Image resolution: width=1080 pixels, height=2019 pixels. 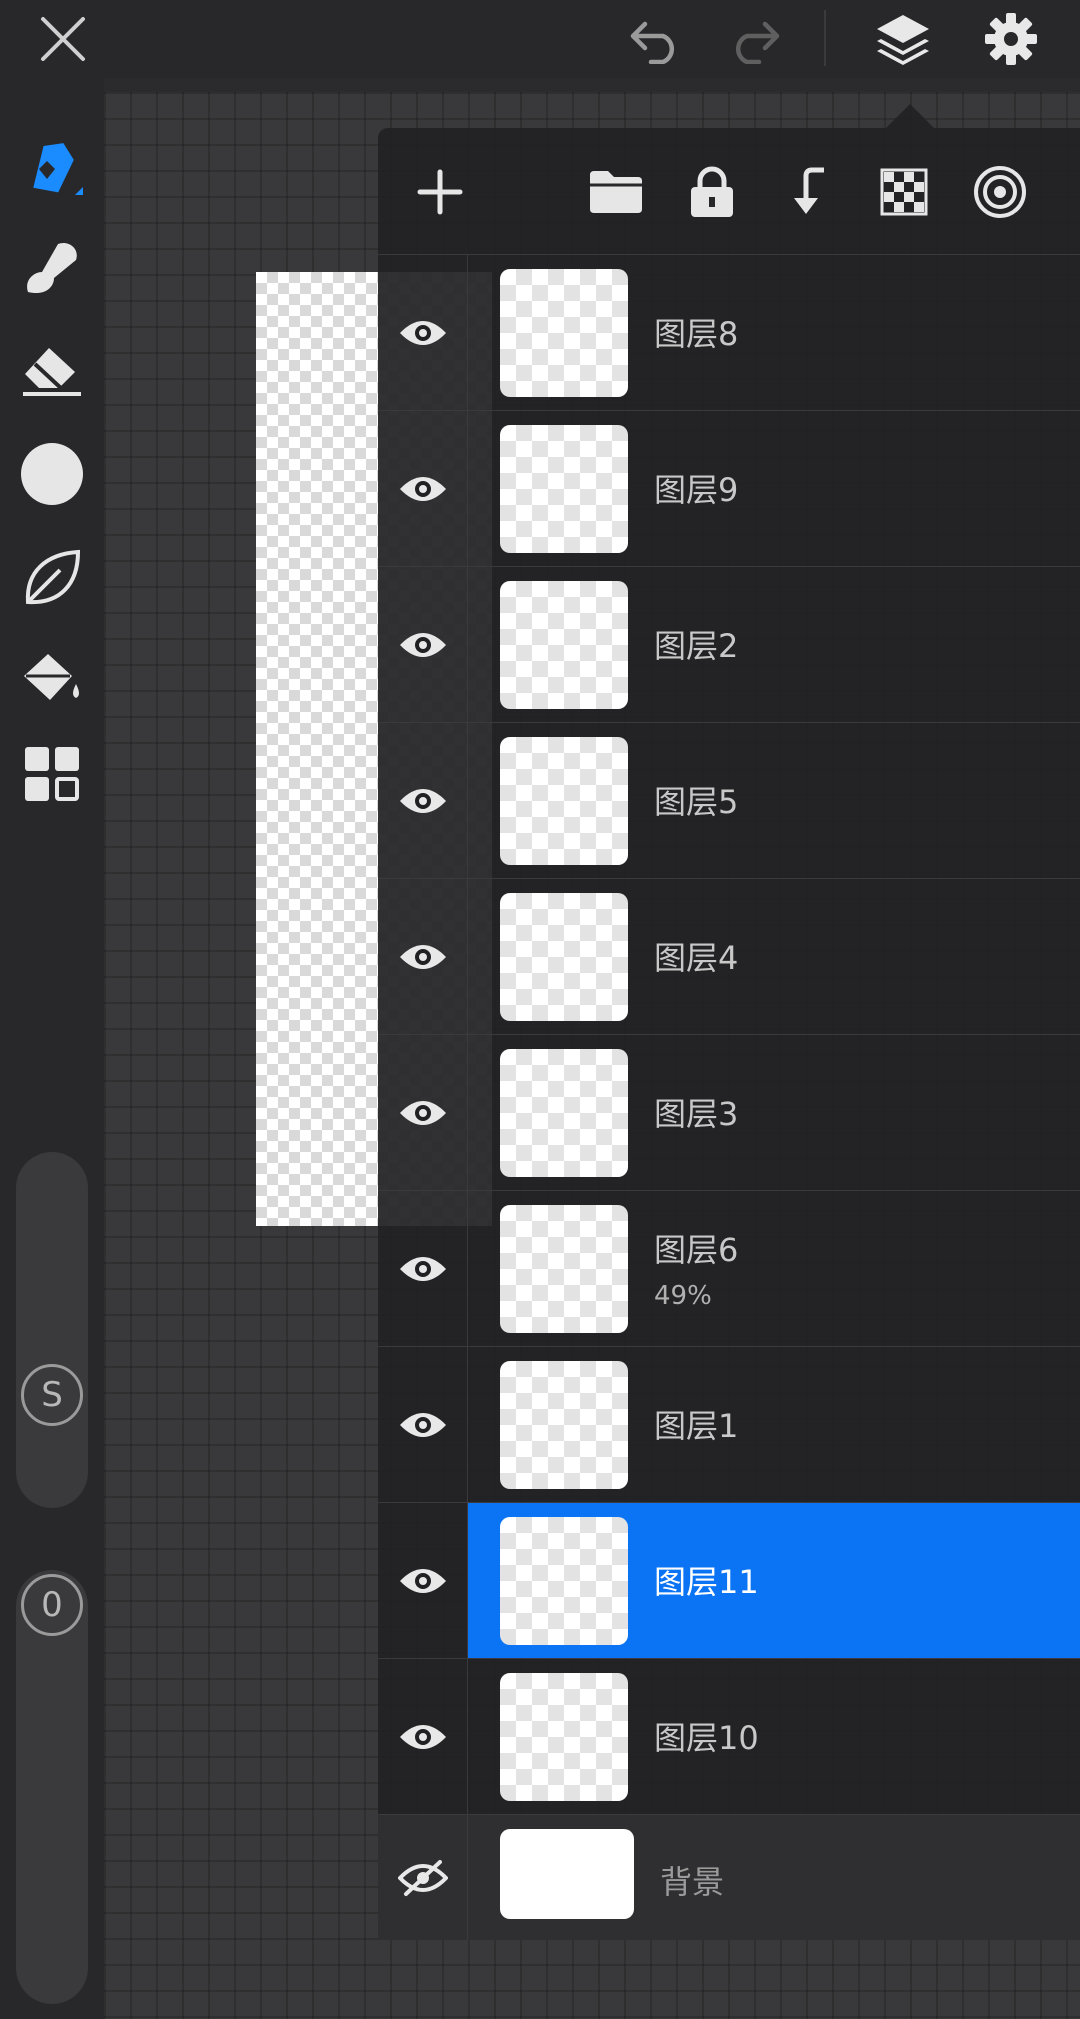 I want to click on opacity-badge: 0, so click(x=52, y=1605).